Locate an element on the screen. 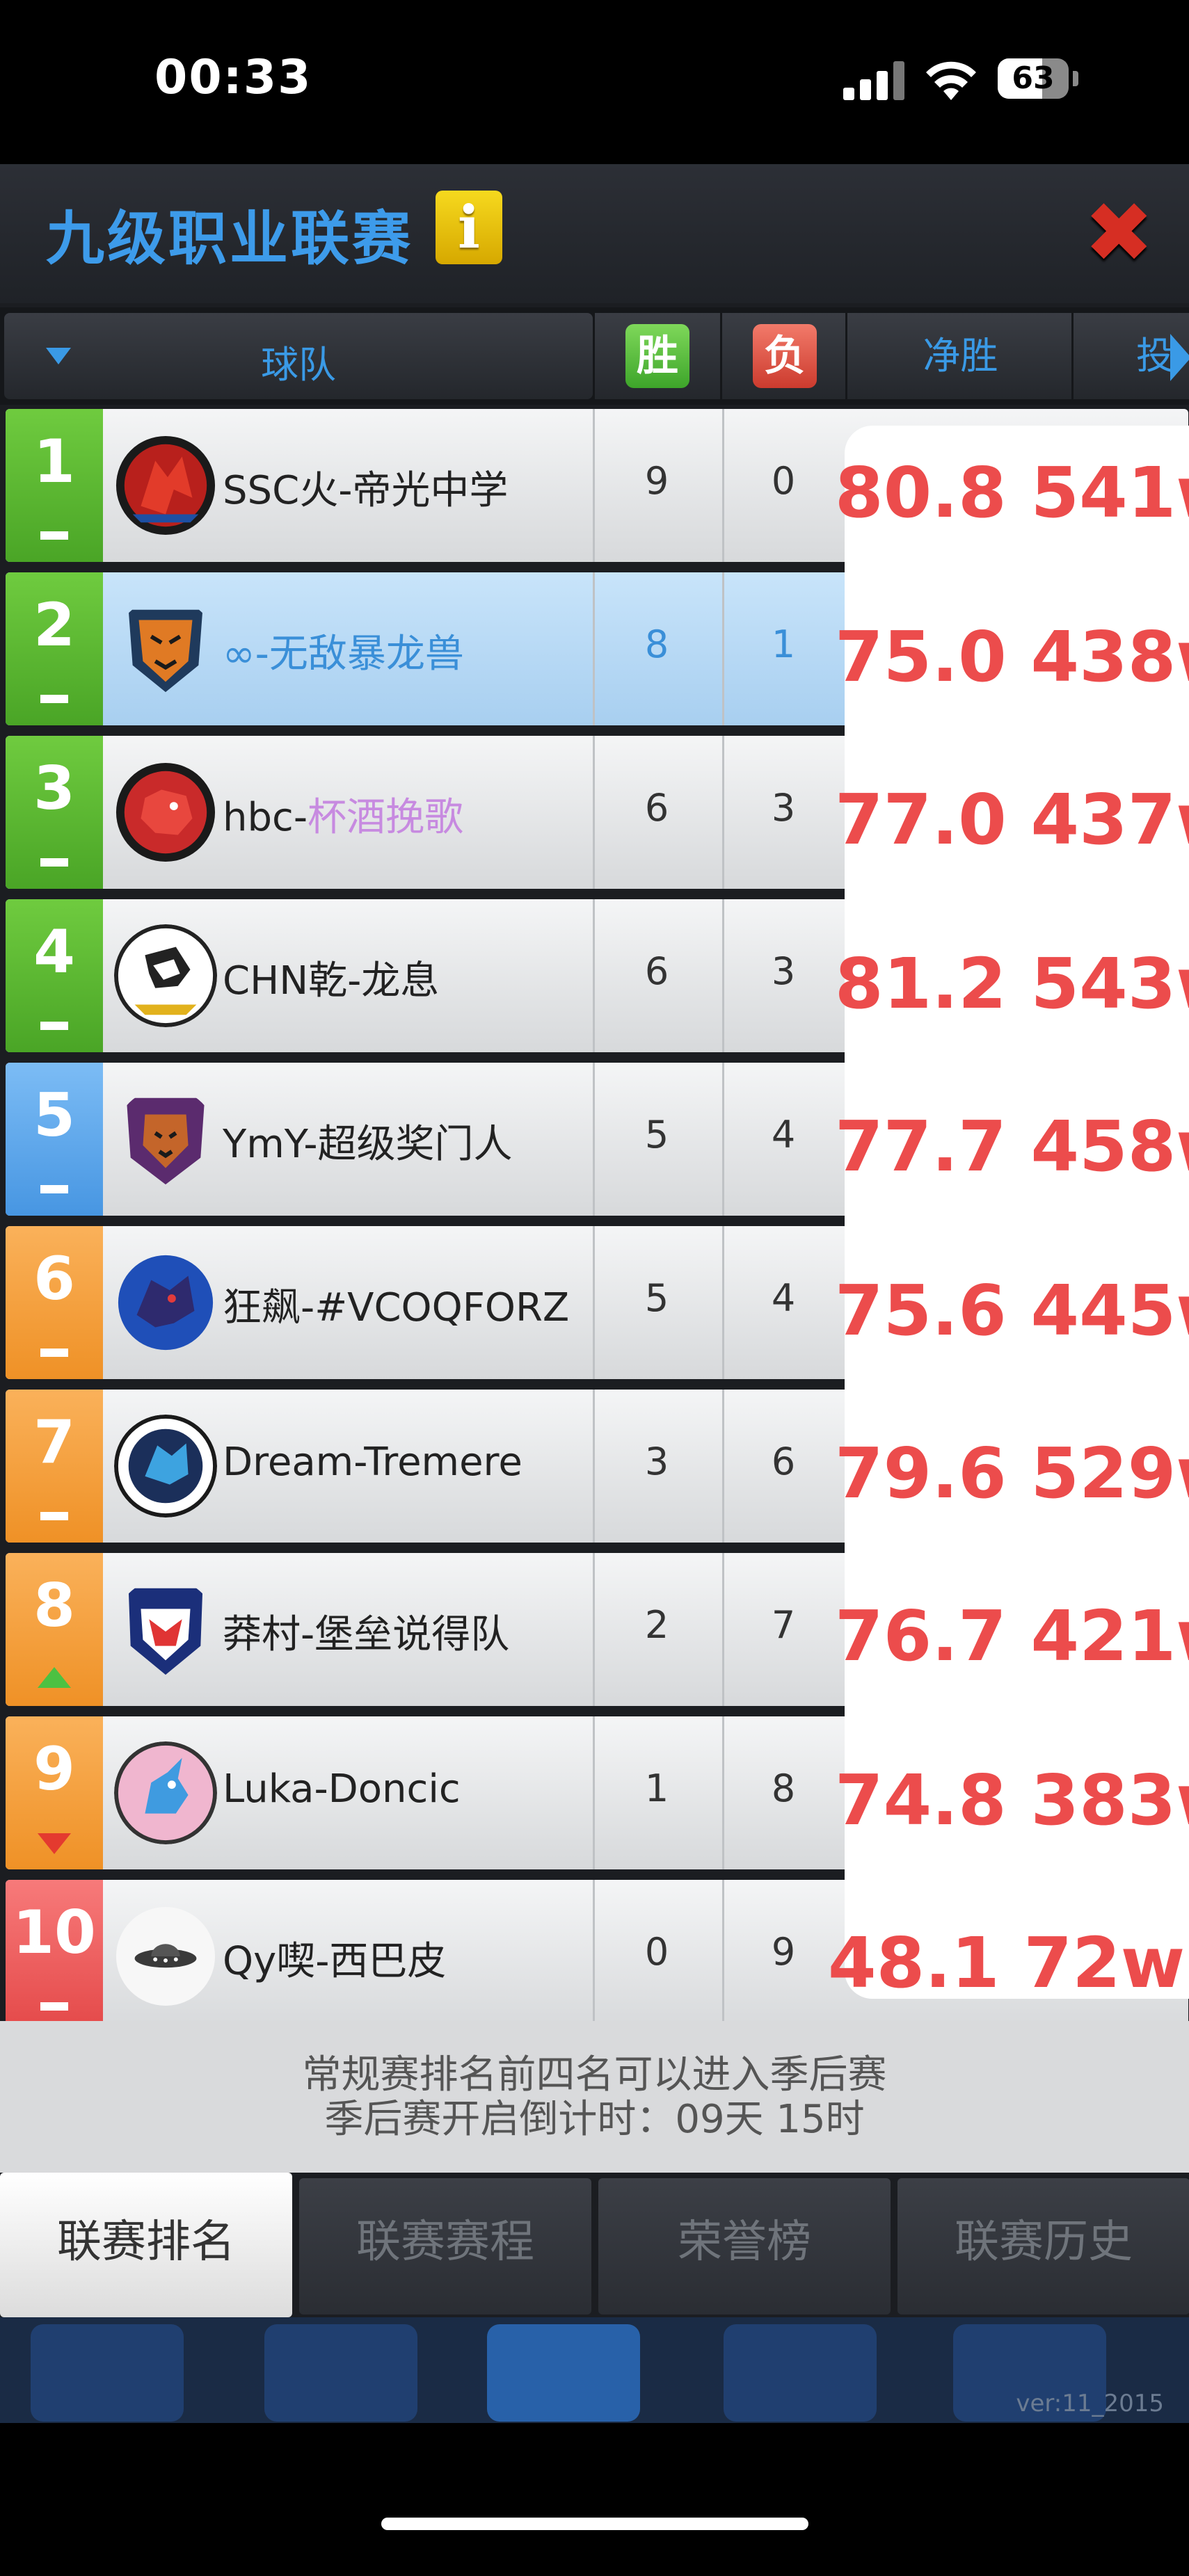  rank-badge: 7 is located at coordinates (54, 1466).